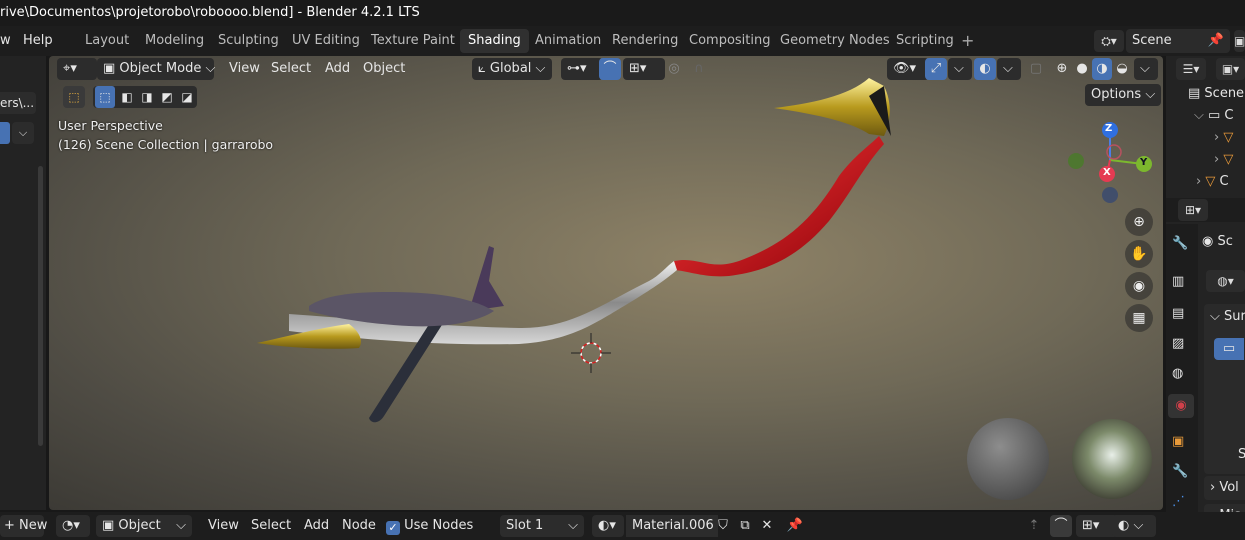 The height and width of the screenshot is (540, 1245). What do you see at coordinates (985, 69) in the screenshot?
I see `overlays-icon: ◐` at bounding box center [985, 69].